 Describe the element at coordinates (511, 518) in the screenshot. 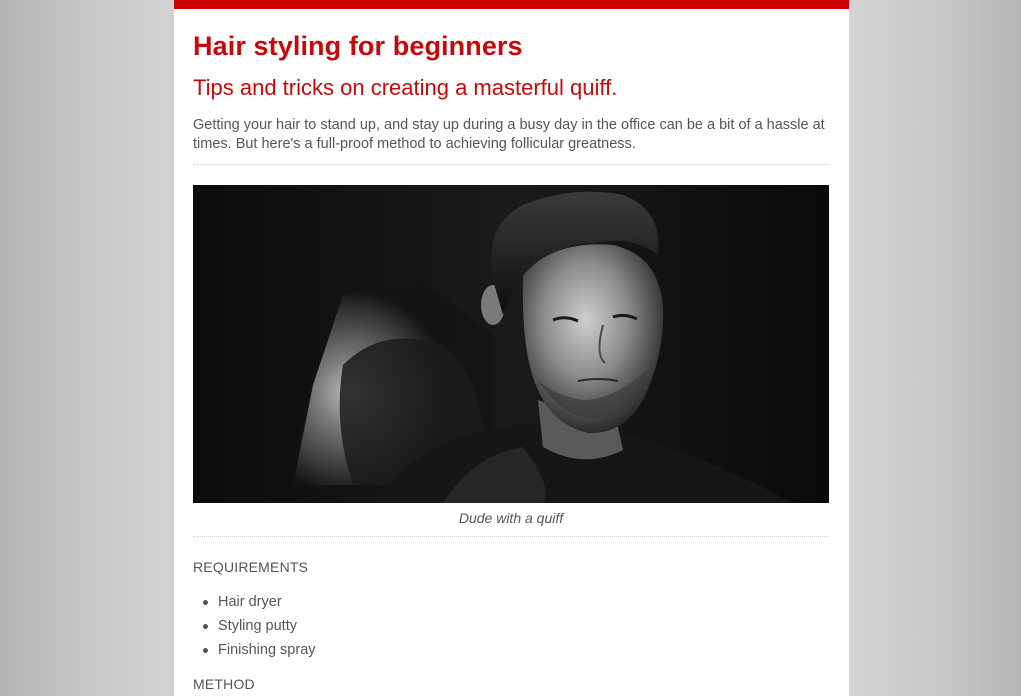

I see `image-caption: Dude with a quiff` at that location.